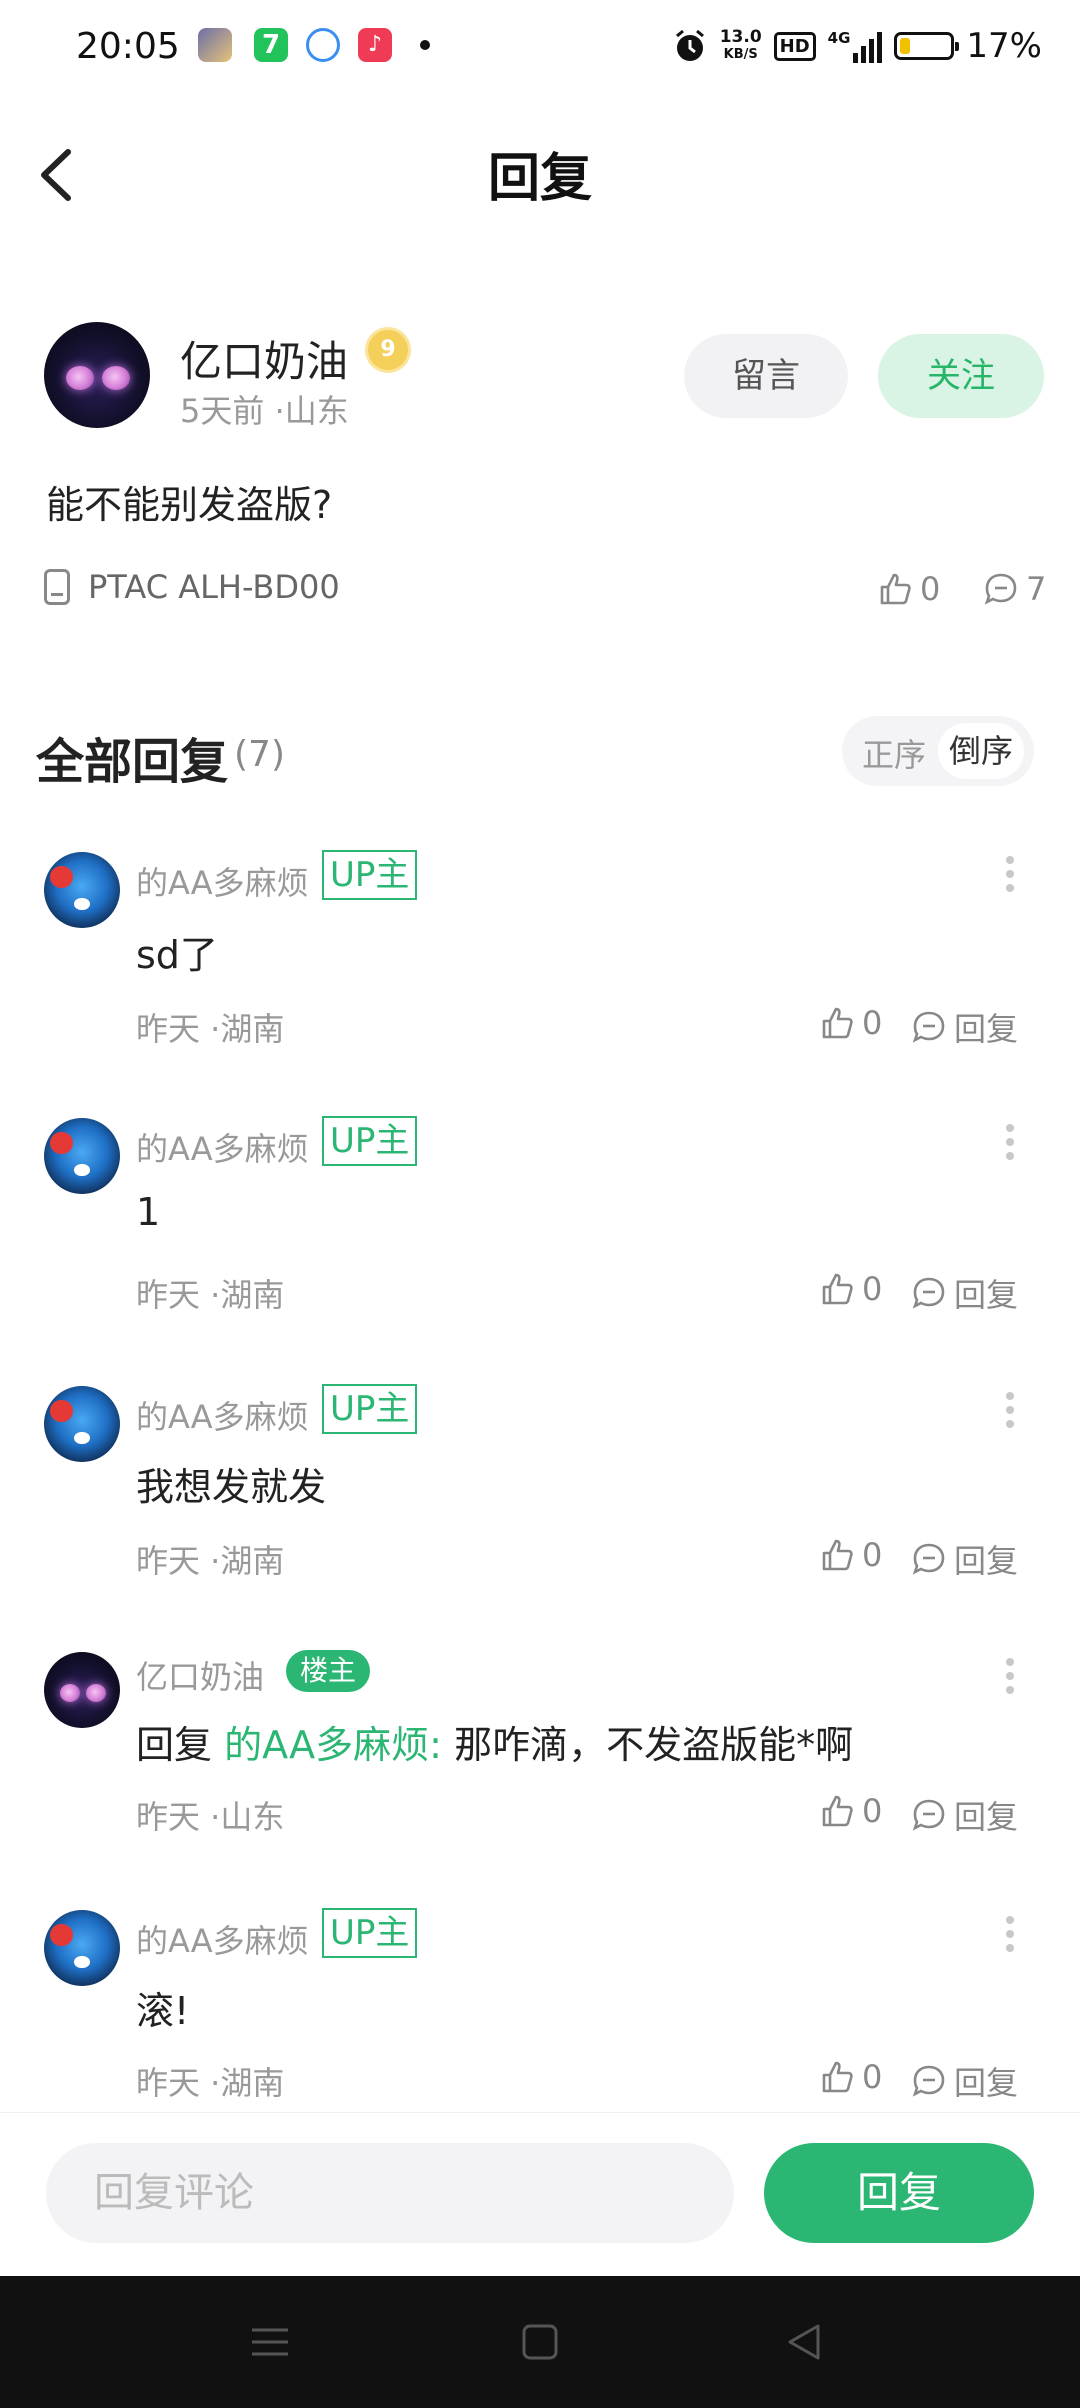 This screenshot has height=2408, width=1080. What do you see at coordinates (210, 1817) in the screenshot?
I see `reply-meta: 昨天 ·山东` at bounding box center [210, 1817].